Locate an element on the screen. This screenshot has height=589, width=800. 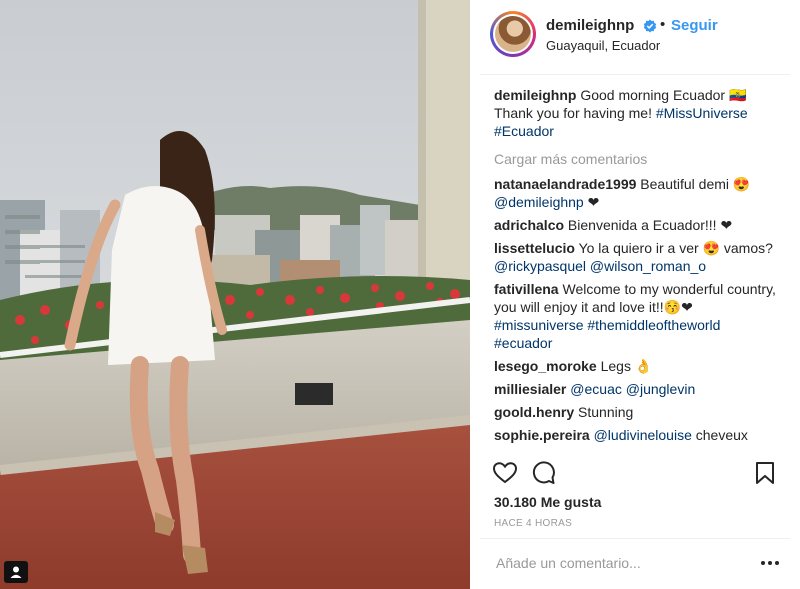
comment-input is located at coordinates (621, 563).